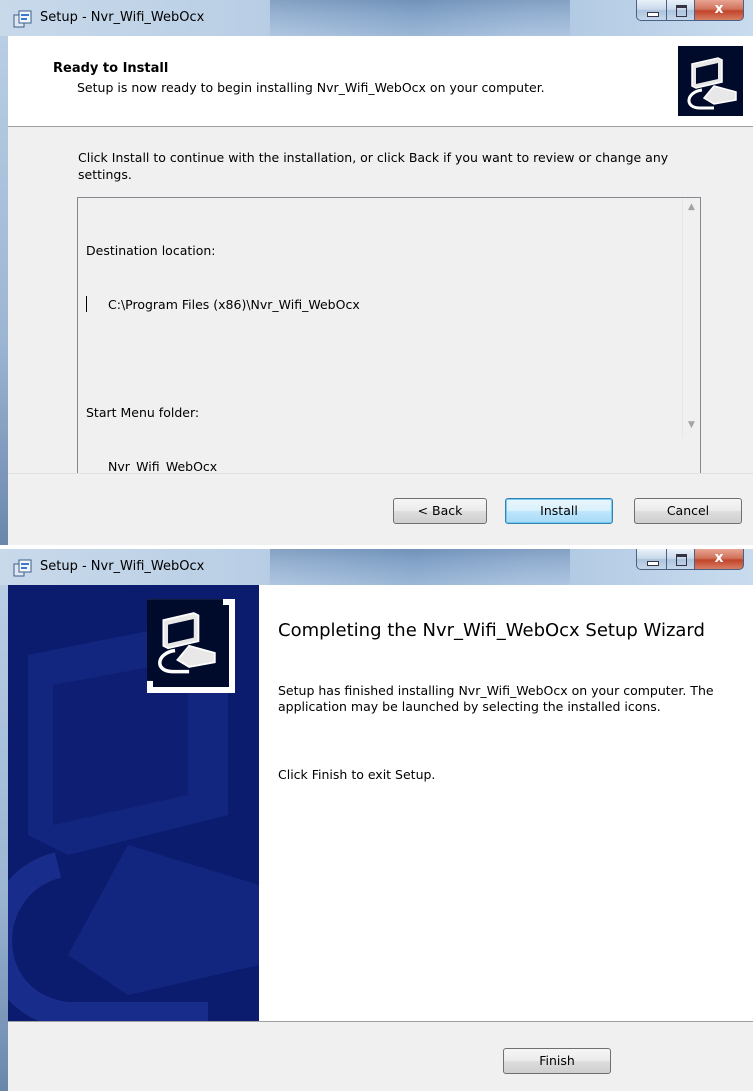 The image size is (753, 1091). What do you see at coordinates (440, 511) in the screenshot?
I see `back-button: < Back` at bounding box center [440, 511].